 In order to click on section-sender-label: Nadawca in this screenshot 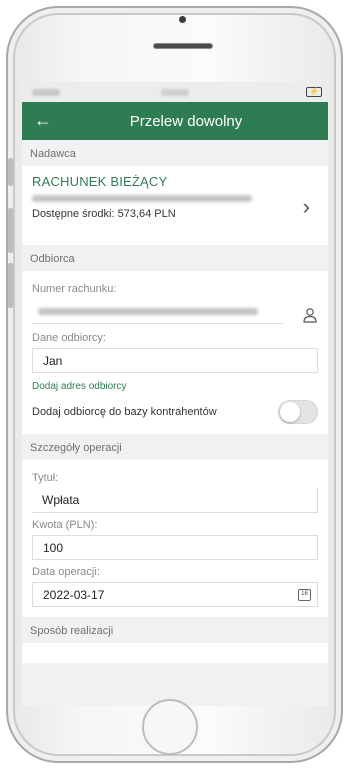, I will do `click(175, 153)`.